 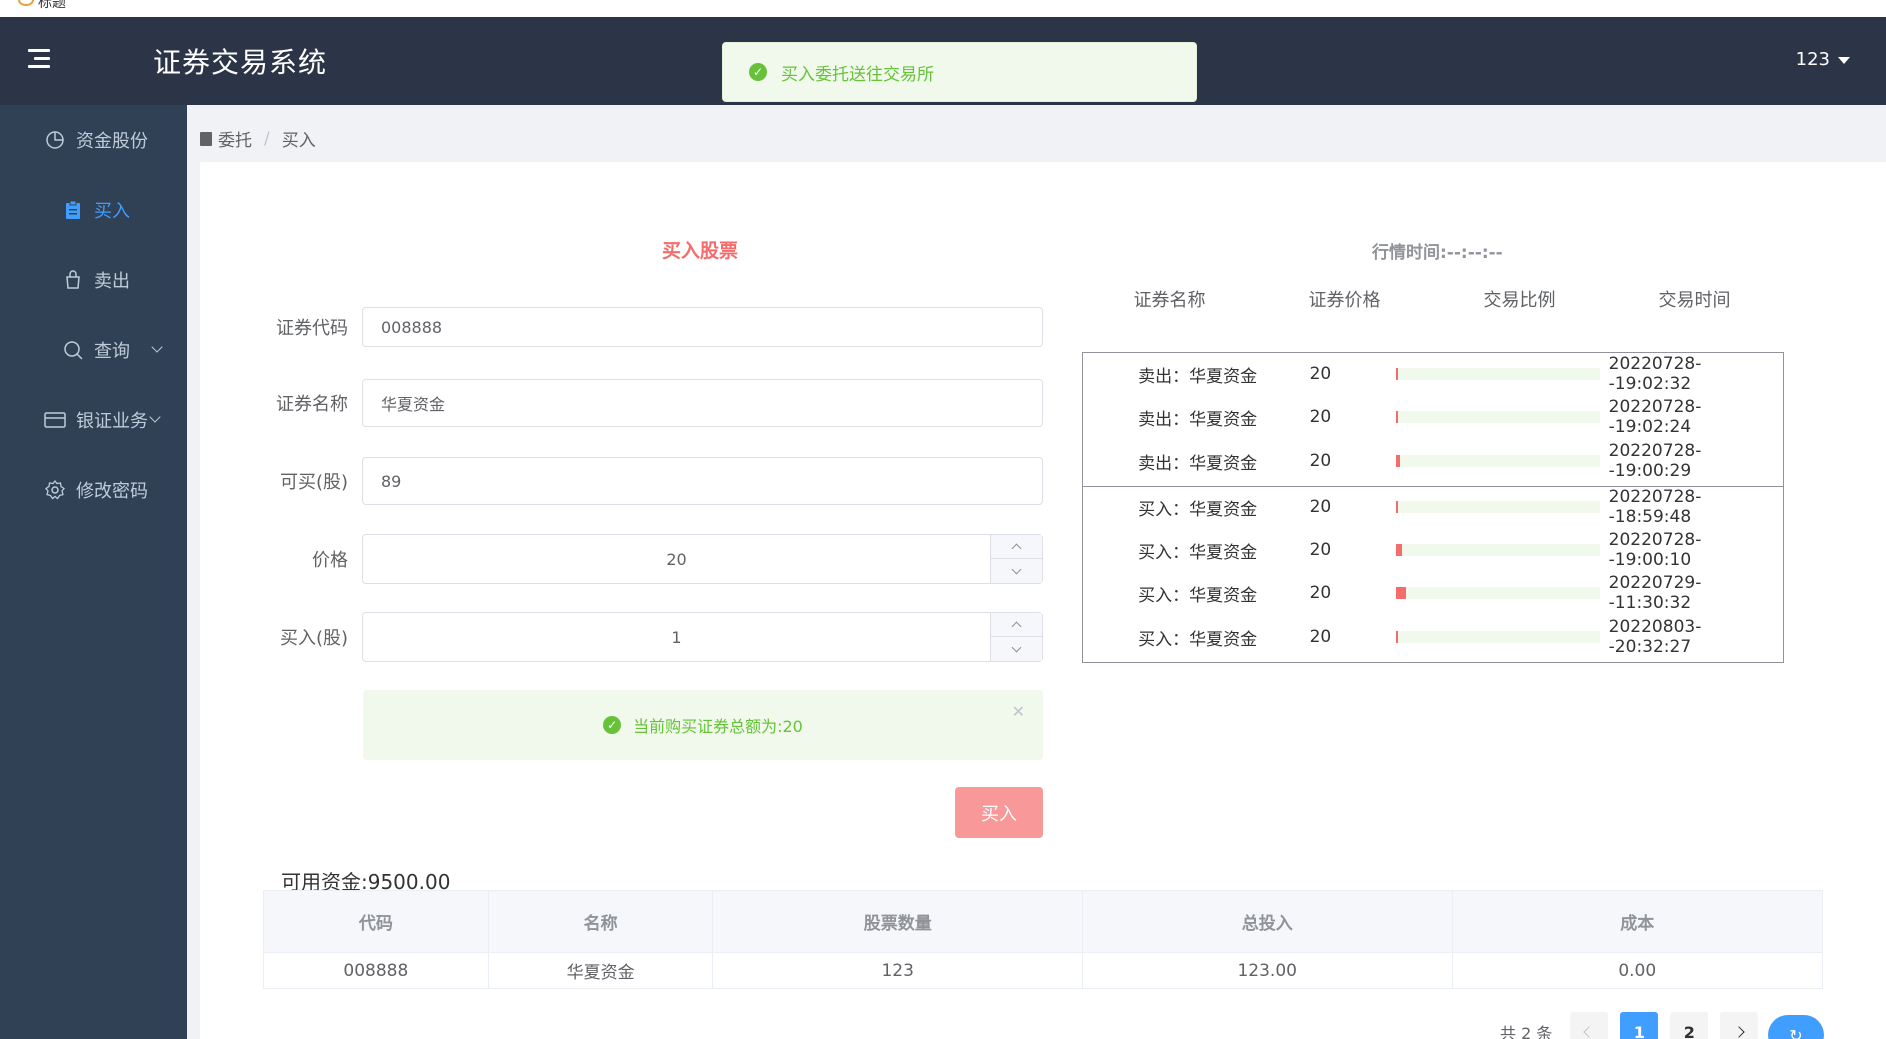 What do you see at coordinates (1268, 970) in the screenshot?
I see `table-cell: 123.00` at bounding box center [1268, 970].